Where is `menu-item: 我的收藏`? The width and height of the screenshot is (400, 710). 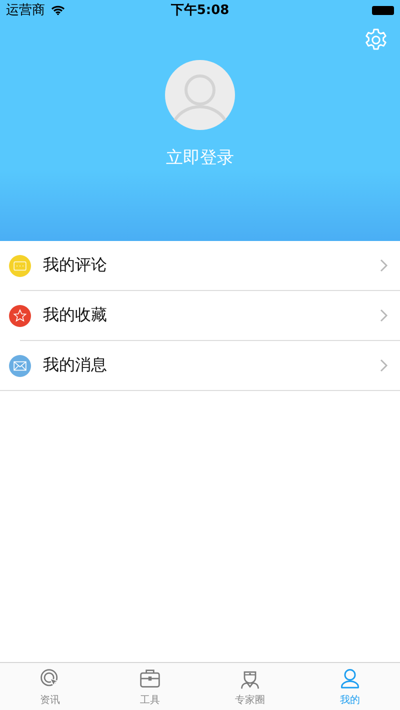 menu-item: 我的收藏 is located at coordinates (200, 315).